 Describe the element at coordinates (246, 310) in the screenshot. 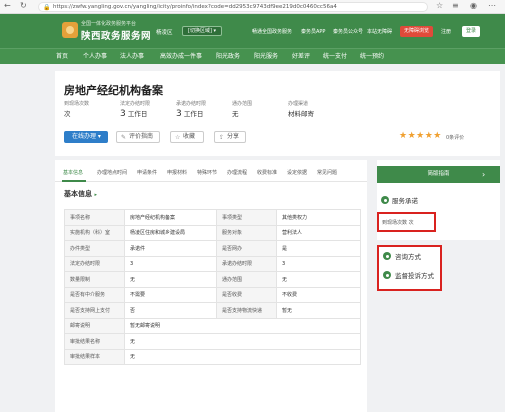

I see `cell-key: 是否支持物流快递` at that location.